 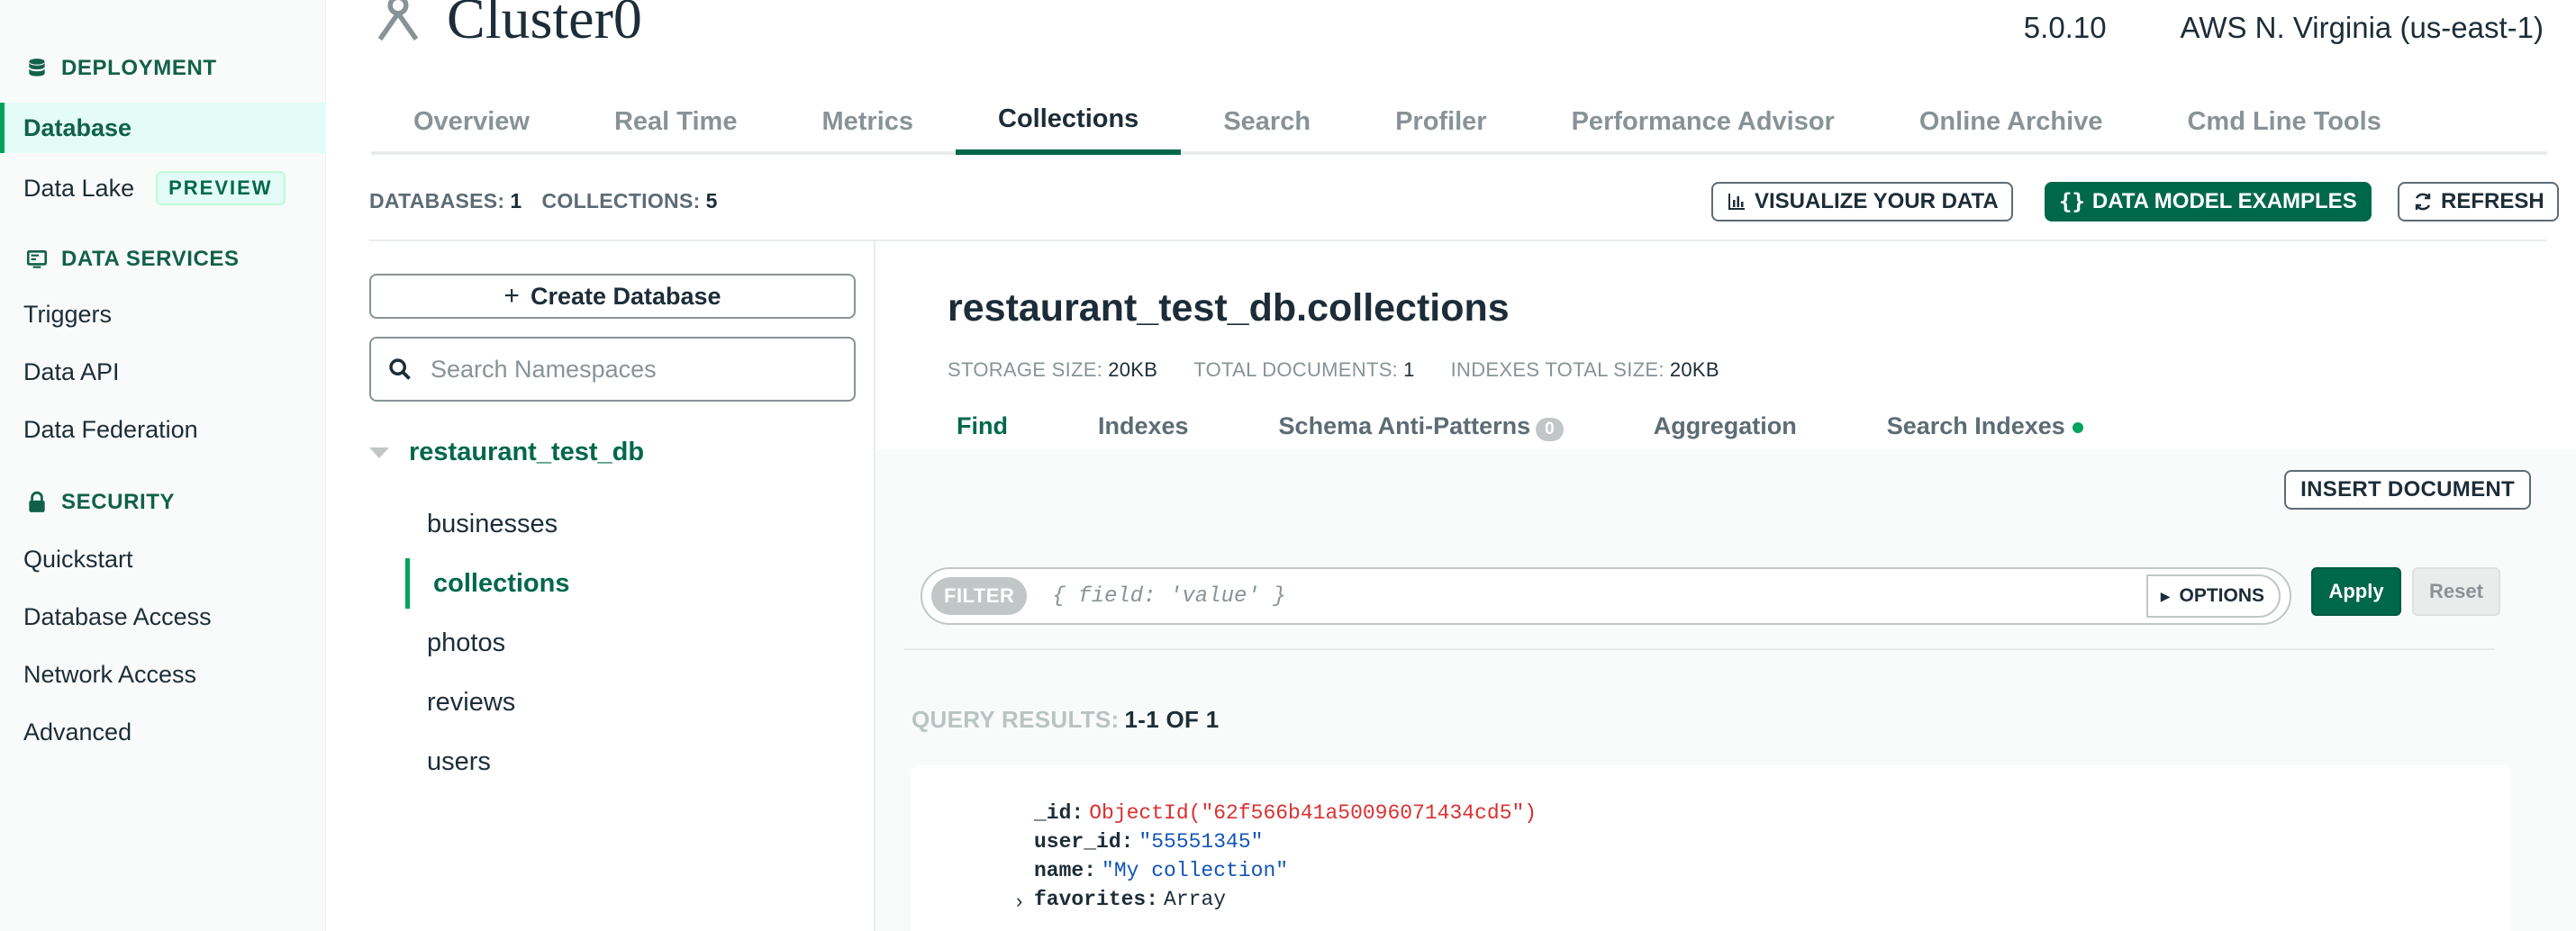 What do you see at coordinates (1143, 426) in the screenshot?
I see `tab-indexes: Indexes` at bounding box center [1143, 426].